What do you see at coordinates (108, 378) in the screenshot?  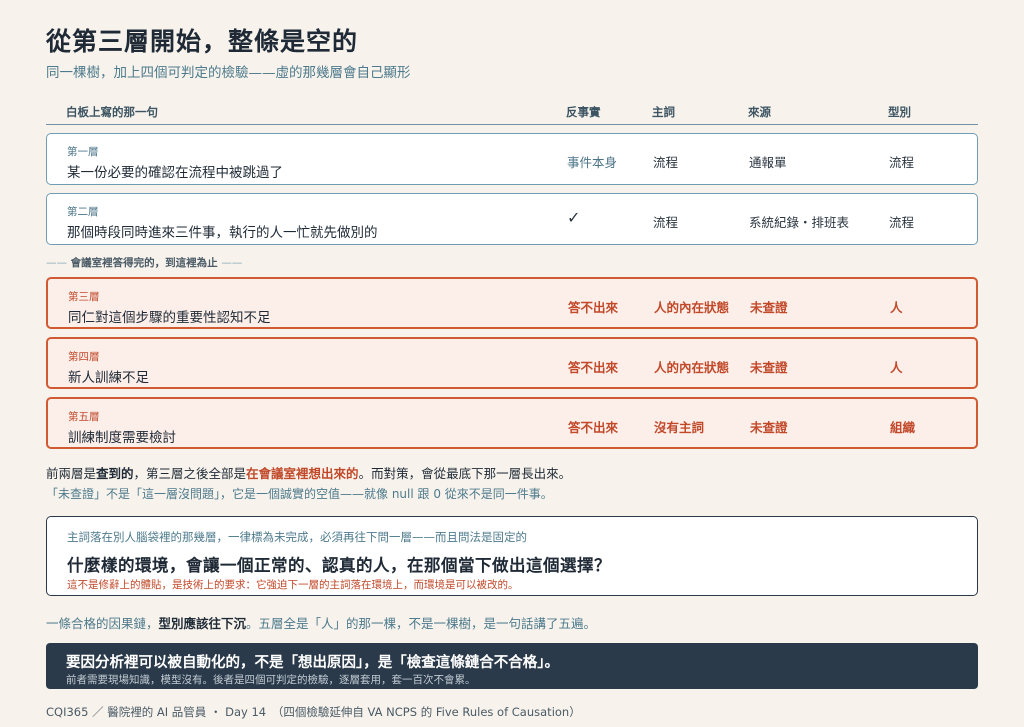 I see `layer-statement: 新人訓練不足` at bounding box center [108, 378].